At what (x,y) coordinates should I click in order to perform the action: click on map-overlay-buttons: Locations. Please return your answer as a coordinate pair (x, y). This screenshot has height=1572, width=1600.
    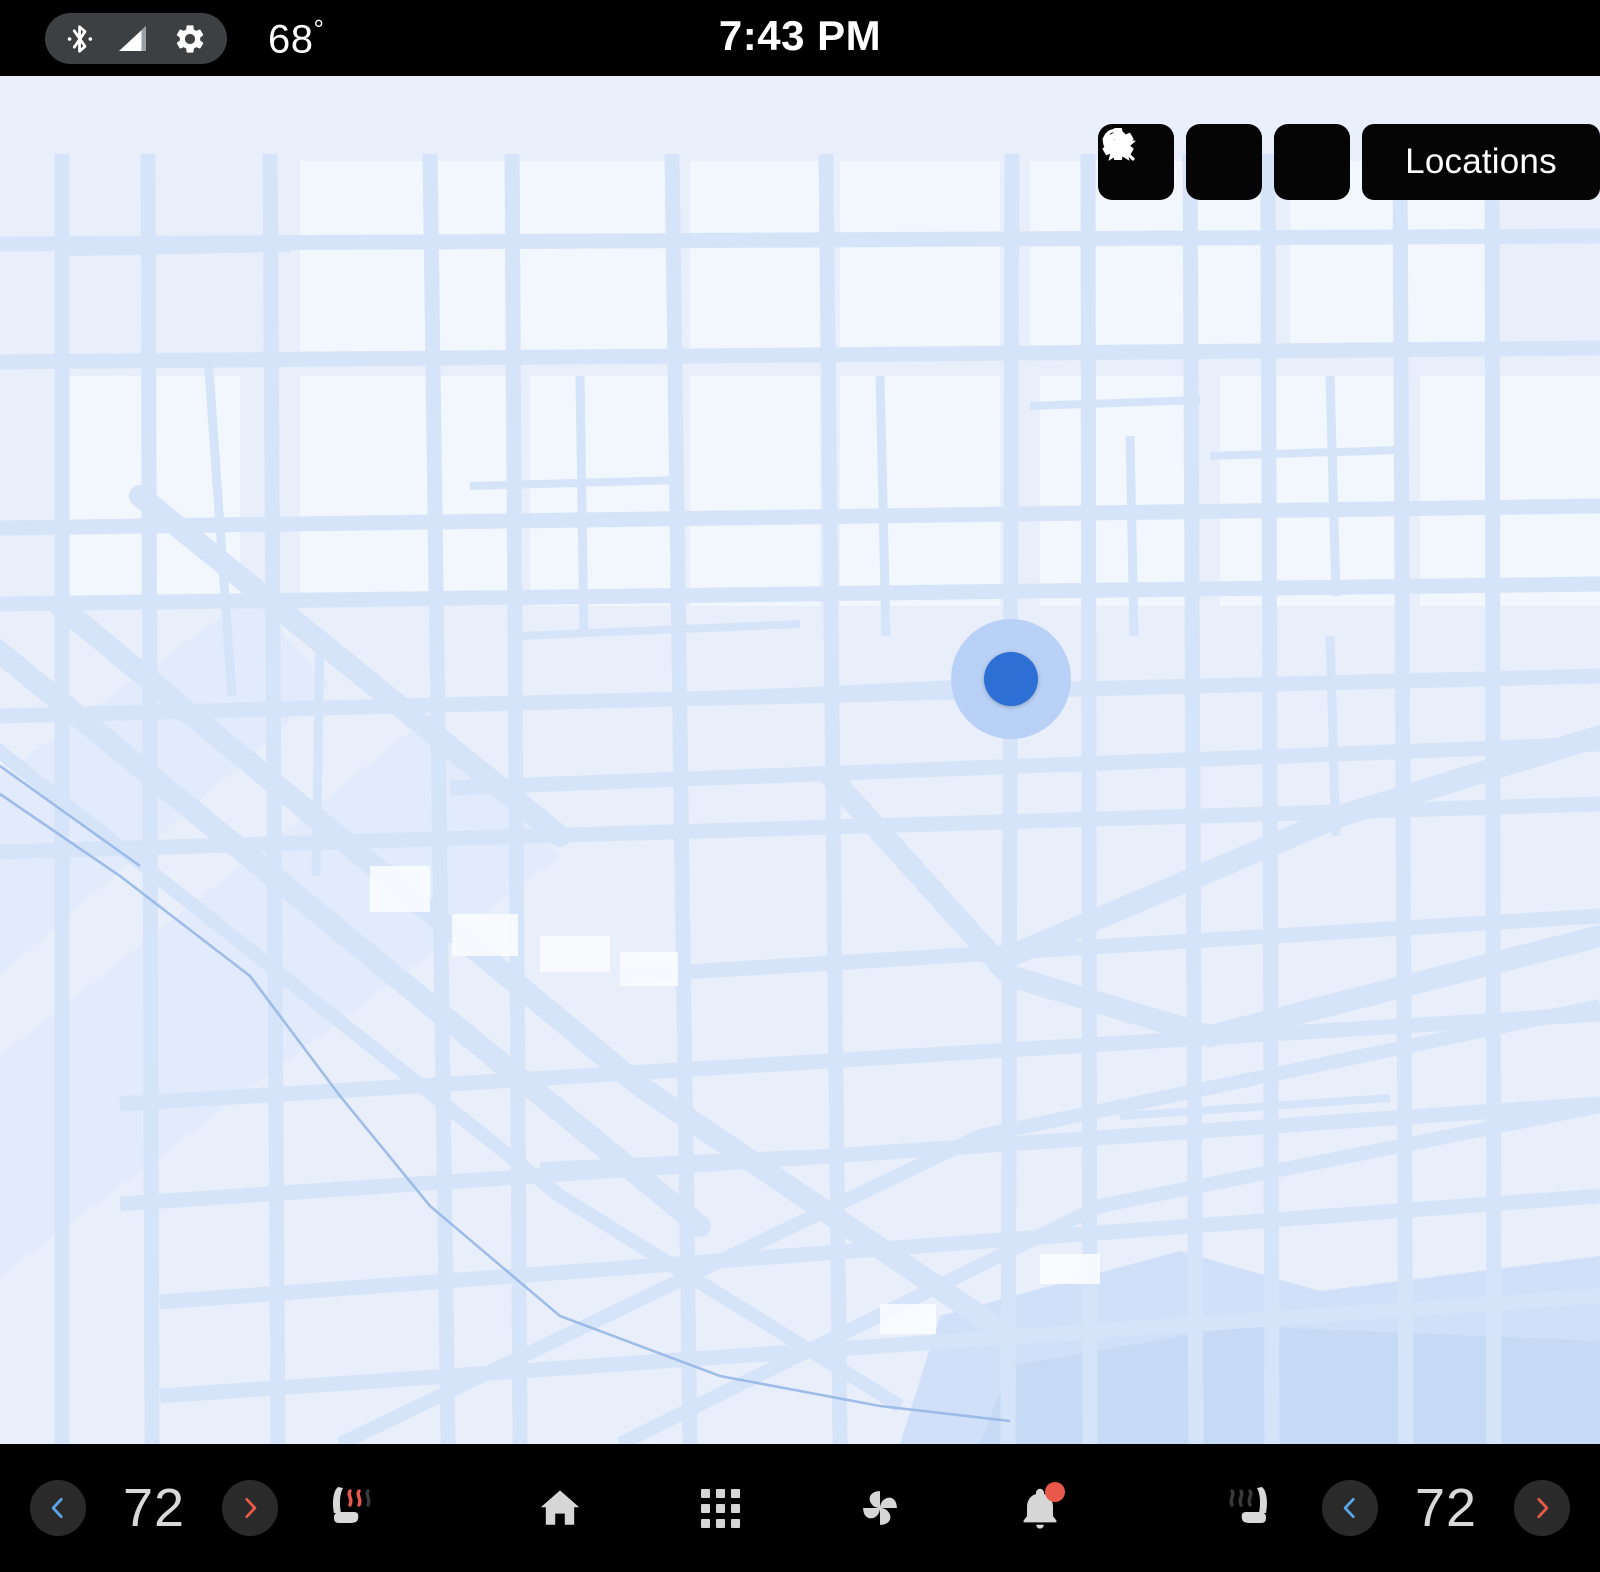
    Looking at the image, I should click on (1349, 162).